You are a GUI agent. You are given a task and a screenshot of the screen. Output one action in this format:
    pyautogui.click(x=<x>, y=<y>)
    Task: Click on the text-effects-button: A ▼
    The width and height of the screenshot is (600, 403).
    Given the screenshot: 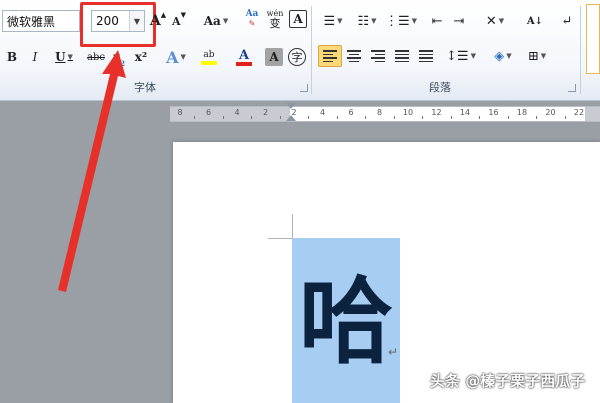 What is the action you would take?
    pyautogui.click(x=176, y=57)
    